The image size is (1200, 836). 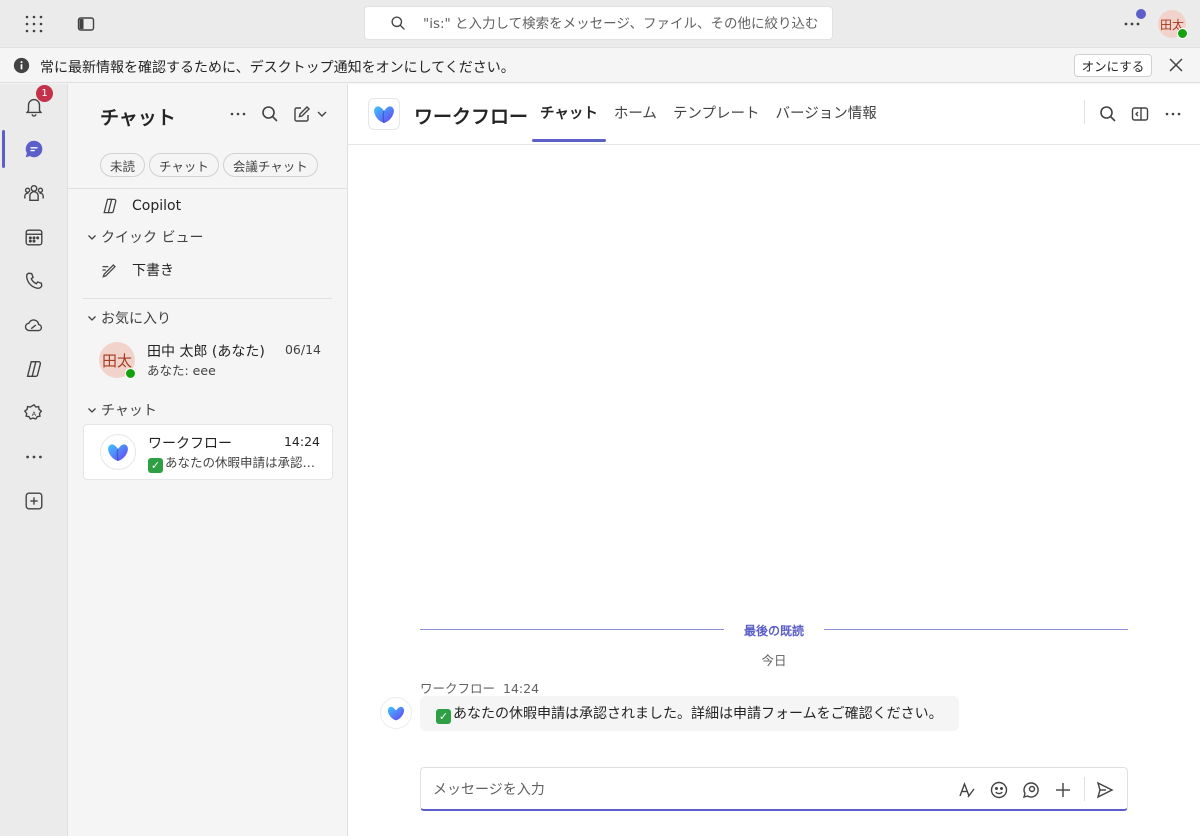 What do you see at coordinates (600, 65) in the screenshot?
I see `notification-banner: 常に最新情報を確認するために、デスクトップ通知をオンにしてください。 オンにする` at bounding box center [600, 65].